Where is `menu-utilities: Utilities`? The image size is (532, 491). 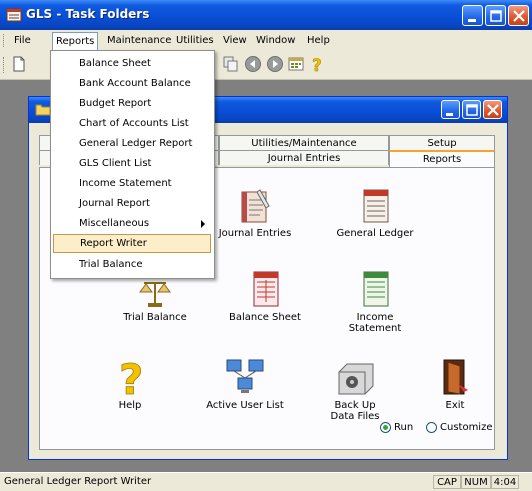 menu-utilities: Utilities is located at coordinates (195, 41).